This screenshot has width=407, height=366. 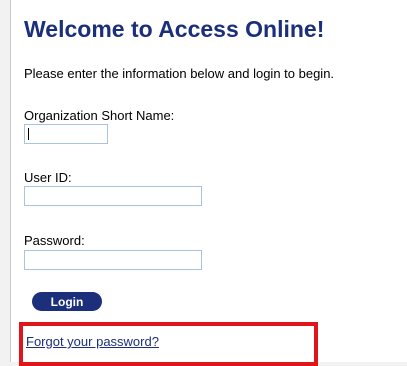 What do you see at coordinates (66, 134) in the screenshot?
I see `organization-field` at bounding box center [66, 134].